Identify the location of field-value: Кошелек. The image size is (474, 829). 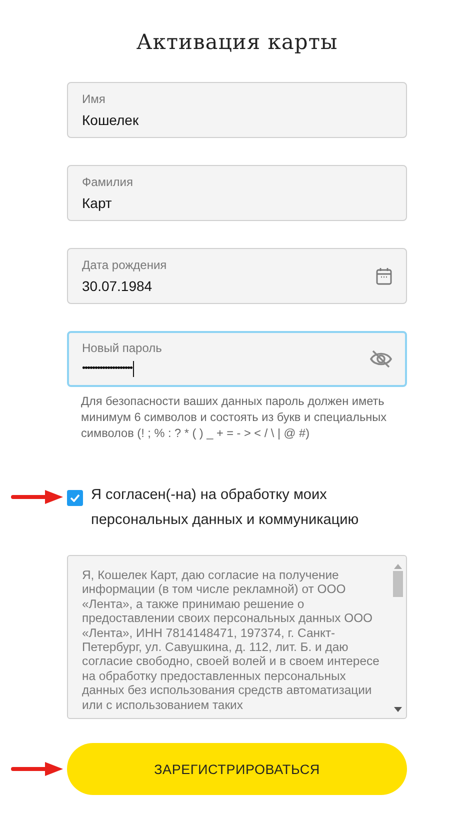
(111, 120).